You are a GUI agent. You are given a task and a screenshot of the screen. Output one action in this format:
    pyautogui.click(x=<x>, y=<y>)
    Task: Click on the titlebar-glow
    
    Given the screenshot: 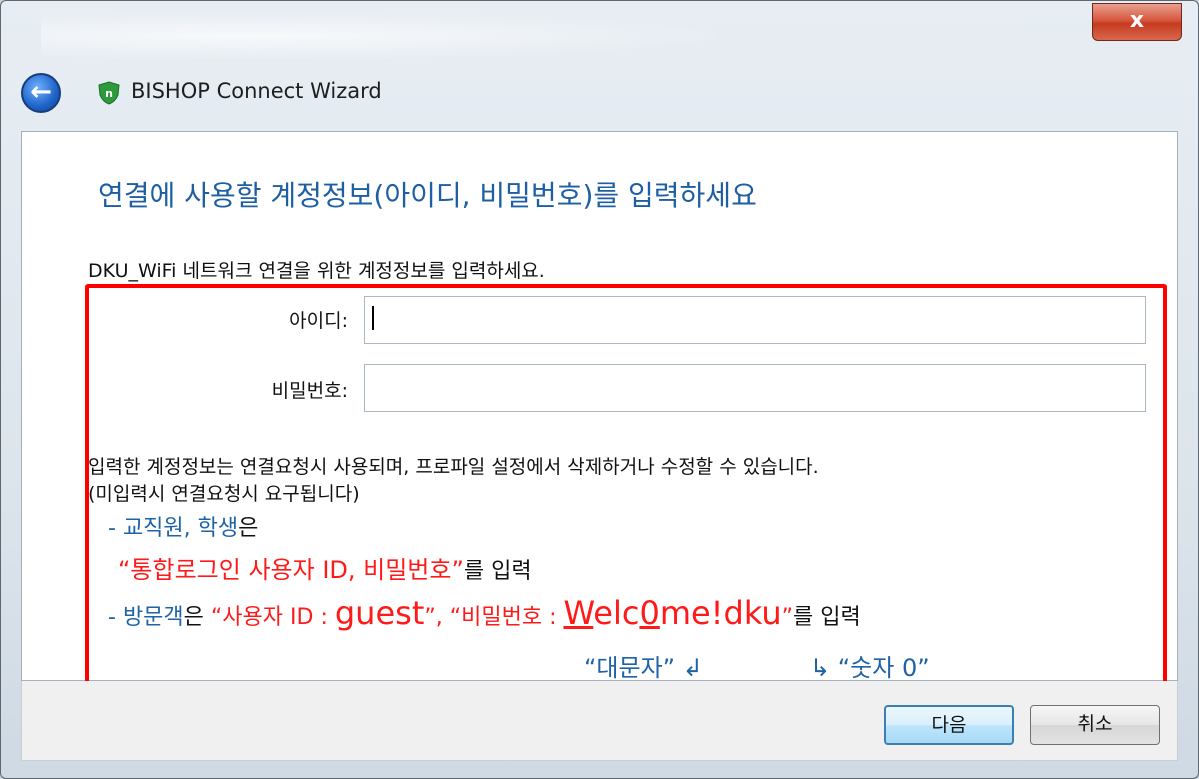 What is the action you would take?
    pyautogui.click(x=391, y=36)
    